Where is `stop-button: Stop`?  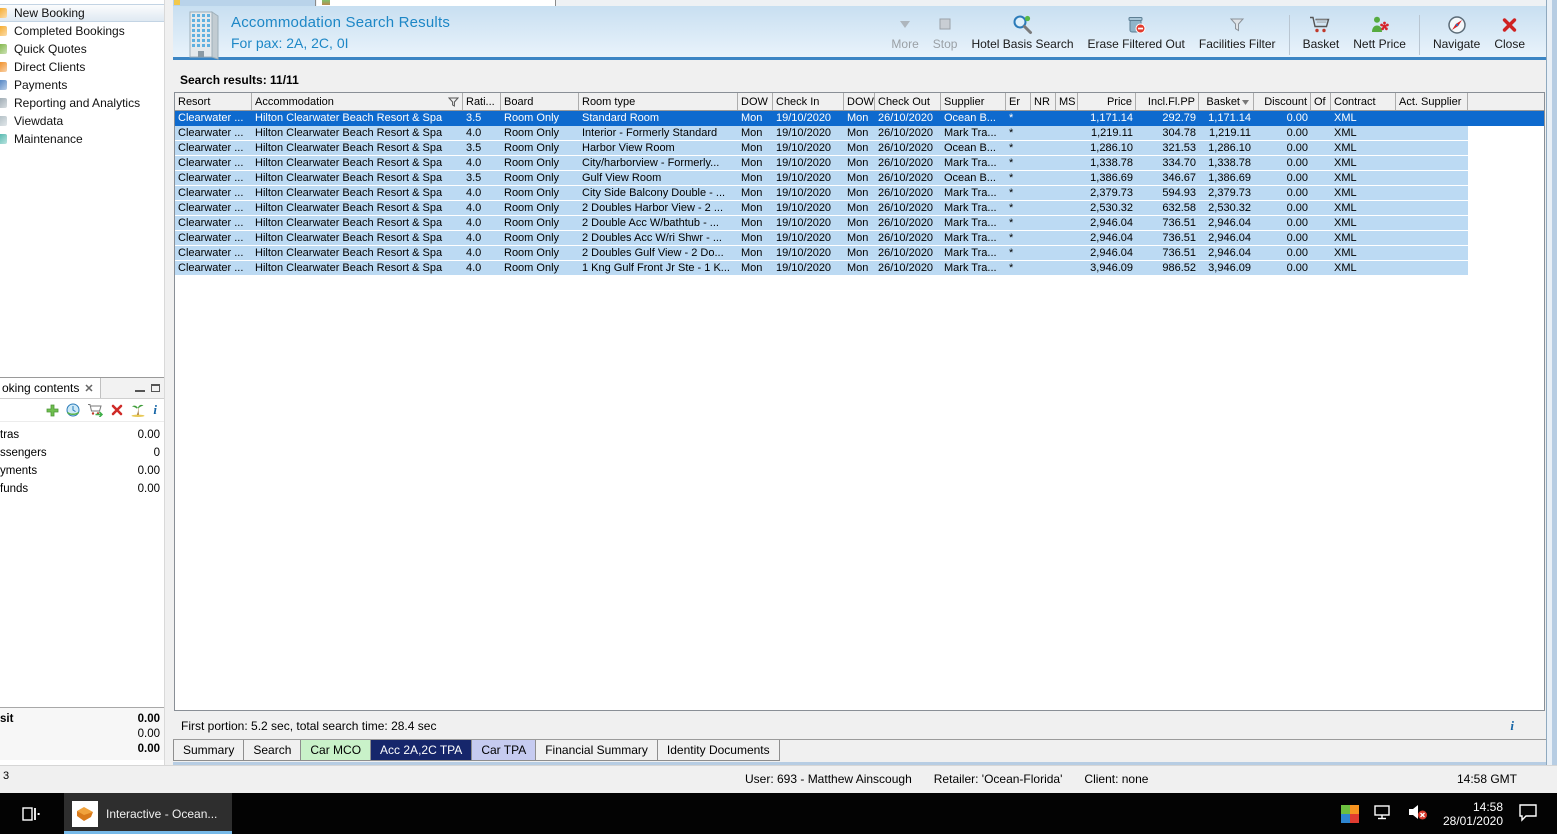
stop-button: Stop is located at coordinates (945, 32).